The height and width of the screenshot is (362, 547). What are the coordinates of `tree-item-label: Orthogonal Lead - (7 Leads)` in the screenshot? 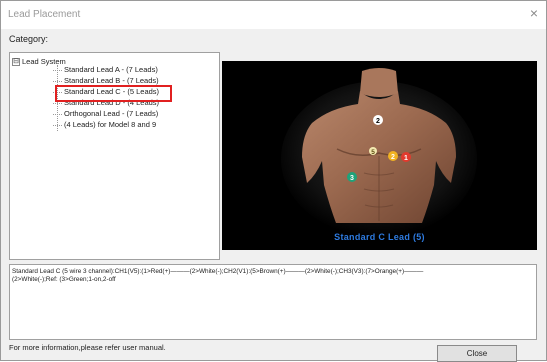 It's located at (111, 113).